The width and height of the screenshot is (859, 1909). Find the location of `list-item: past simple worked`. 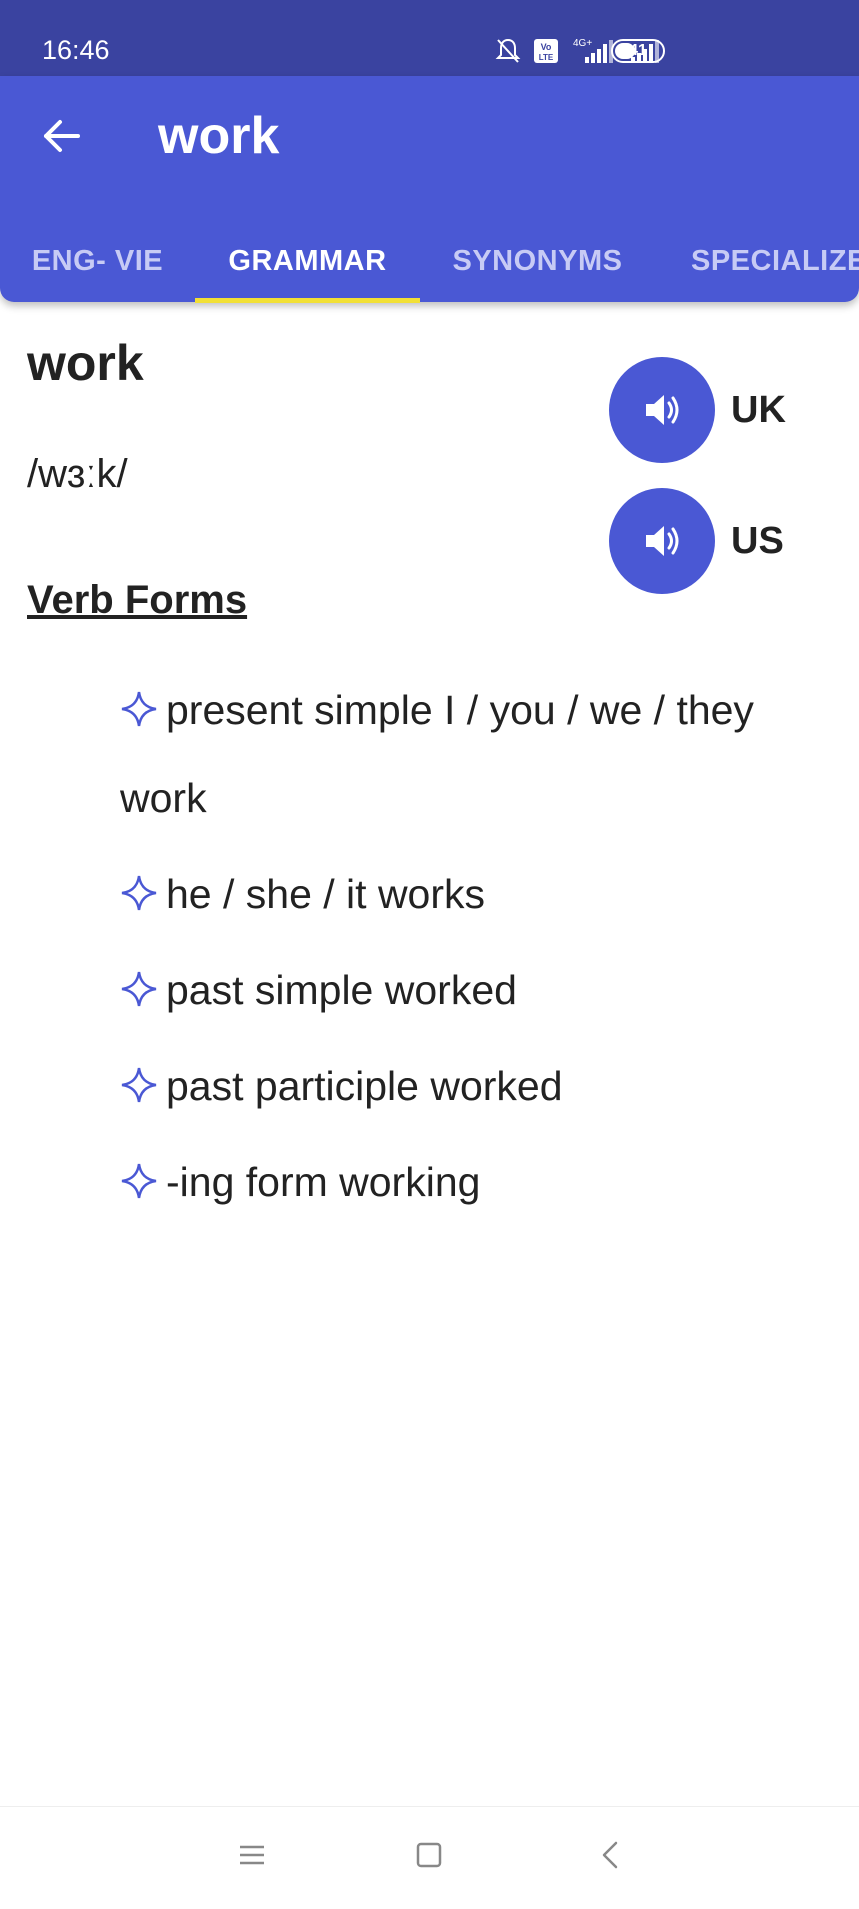

list-item: past simple worked is located at coordinates (470, 990).